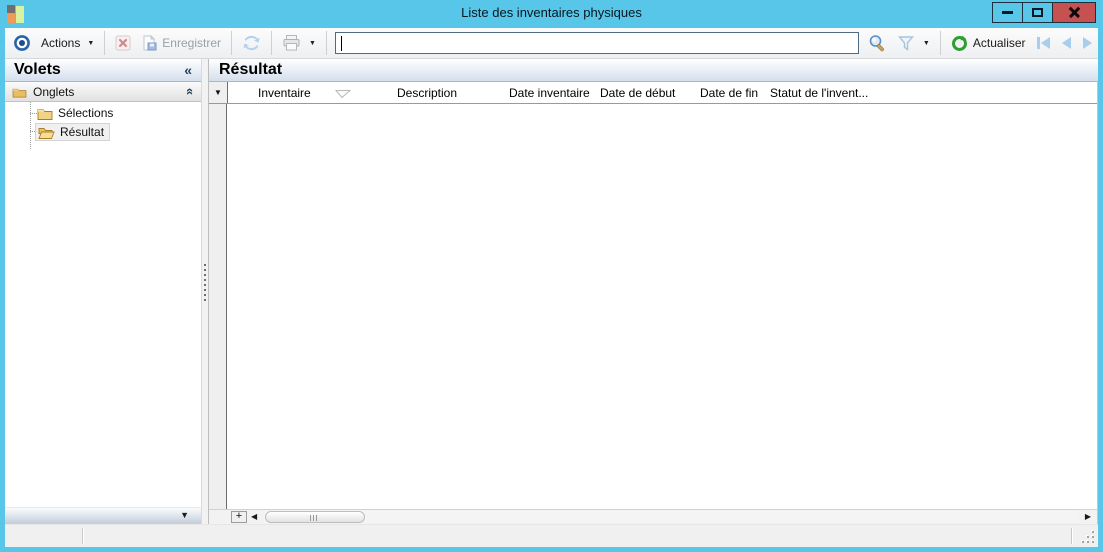 This screenshot has width=1103, height=552. What do you see at coordinates (184, 515) in the screenshot?
I see `scroll-down-button: ▼` at bounding box center [184, 515].